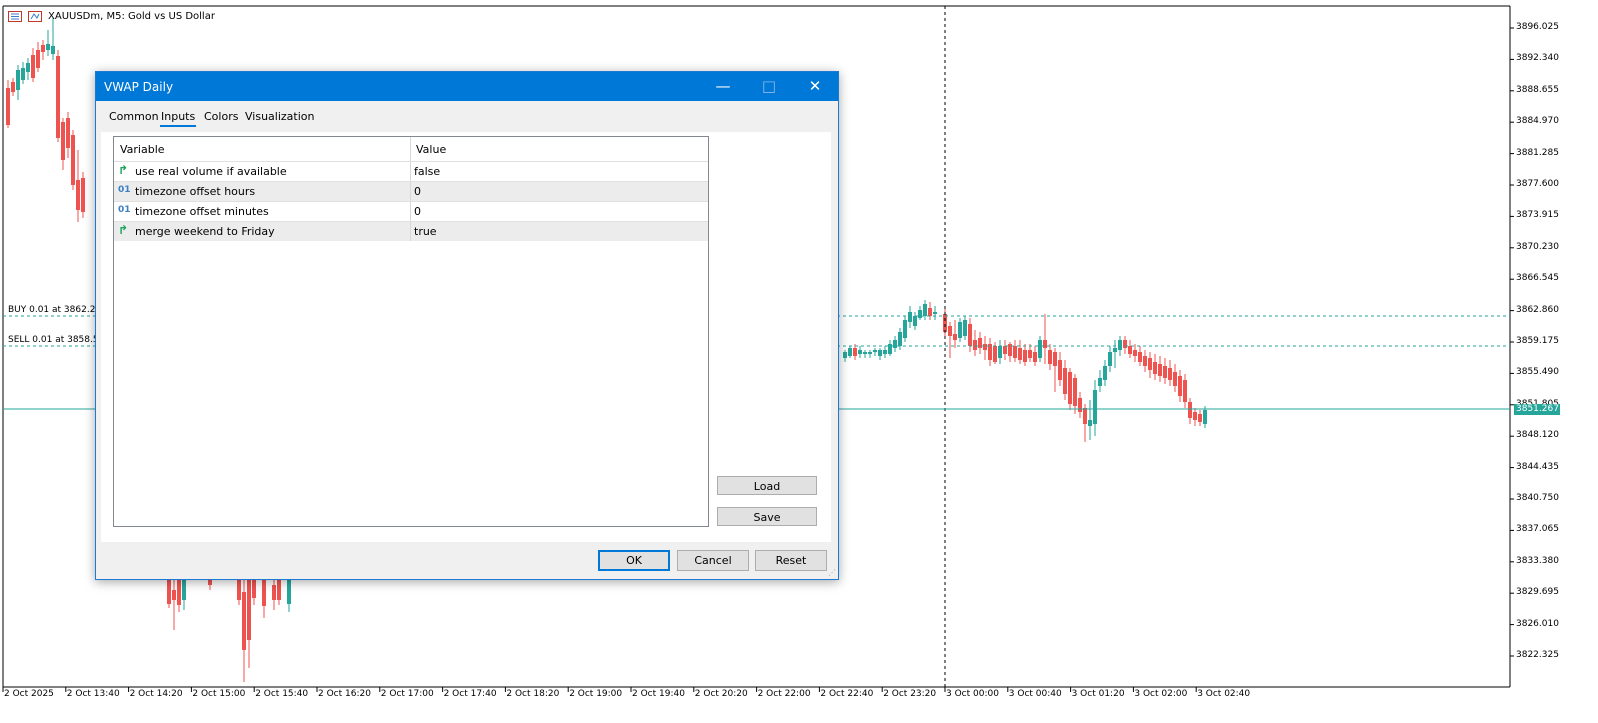 The image size is (1598, 723). What do you see at coordinates (1537, 372) in the screenshot?
I see `price-tick-label: 3855.490` at bounding box center [1537, 372].